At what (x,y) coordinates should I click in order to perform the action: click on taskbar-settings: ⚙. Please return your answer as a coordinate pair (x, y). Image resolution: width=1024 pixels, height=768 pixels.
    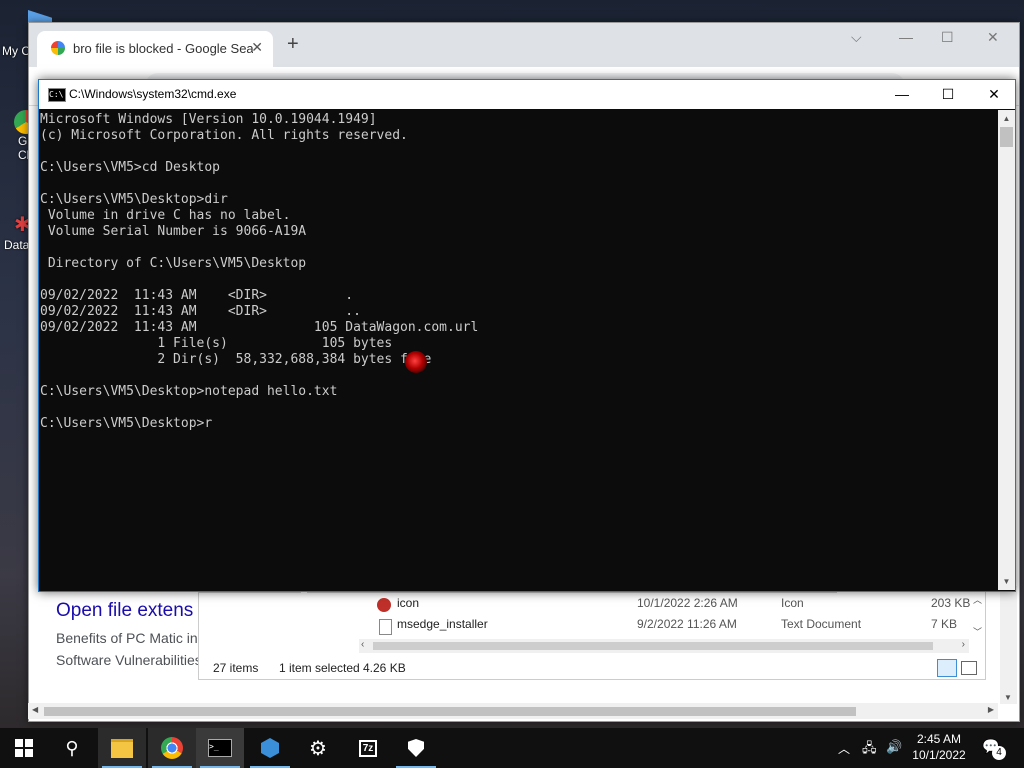
    Looking at the image, I should click on (318, 748).